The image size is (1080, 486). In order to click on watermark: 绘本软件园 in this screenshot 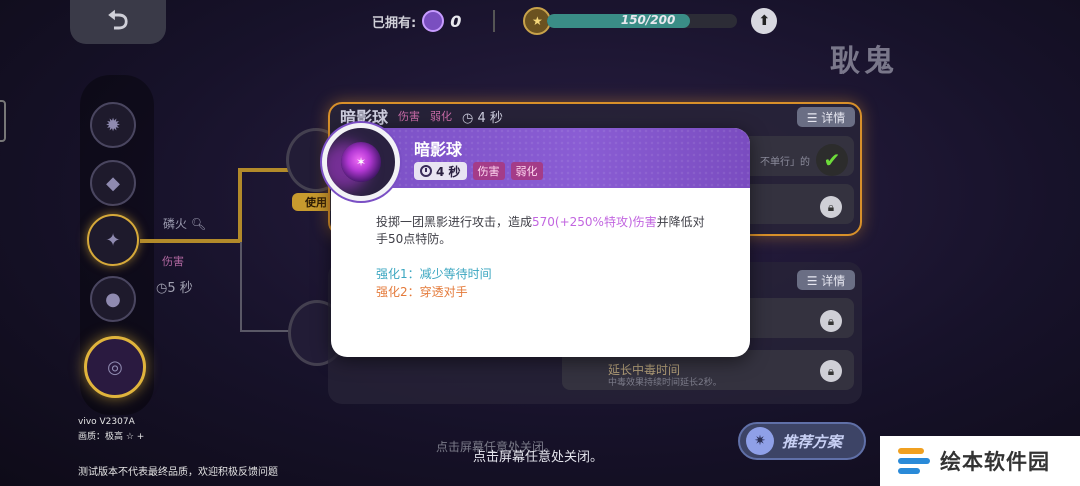, I will do `click(980, 461)`.